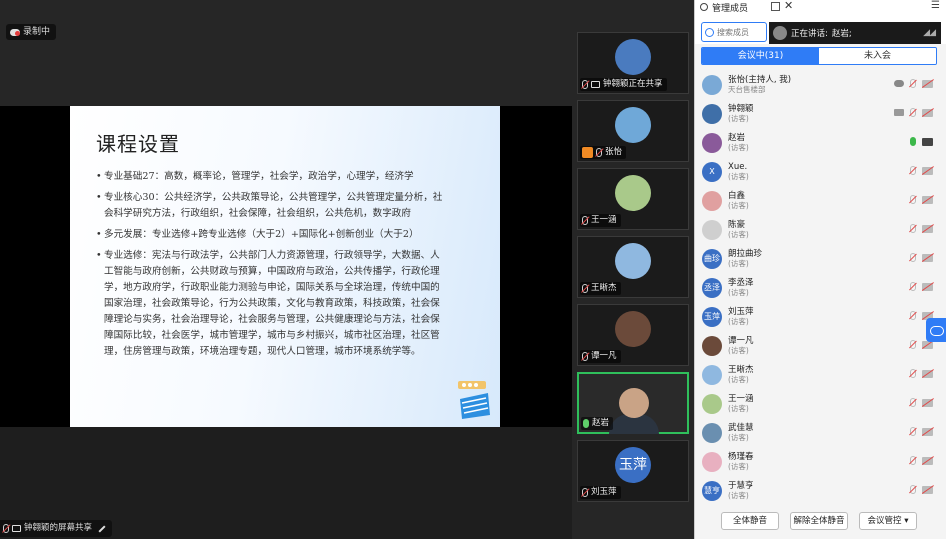 This screenshot has width=946, height=539. I want to click on slide-bullet: 专业基础27：高数，概率论，管理学，社会学，政治学，心理学，经济学, so click(272, 177).